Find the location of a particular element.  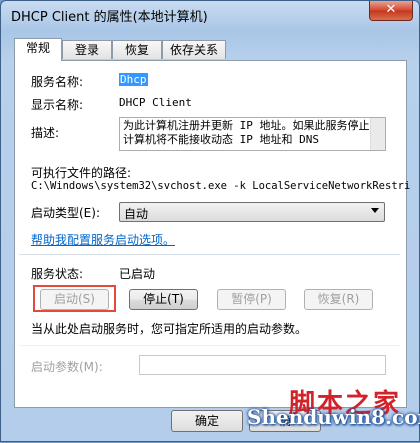

start-button: 启动(S) is located at coordinates (74, 299).